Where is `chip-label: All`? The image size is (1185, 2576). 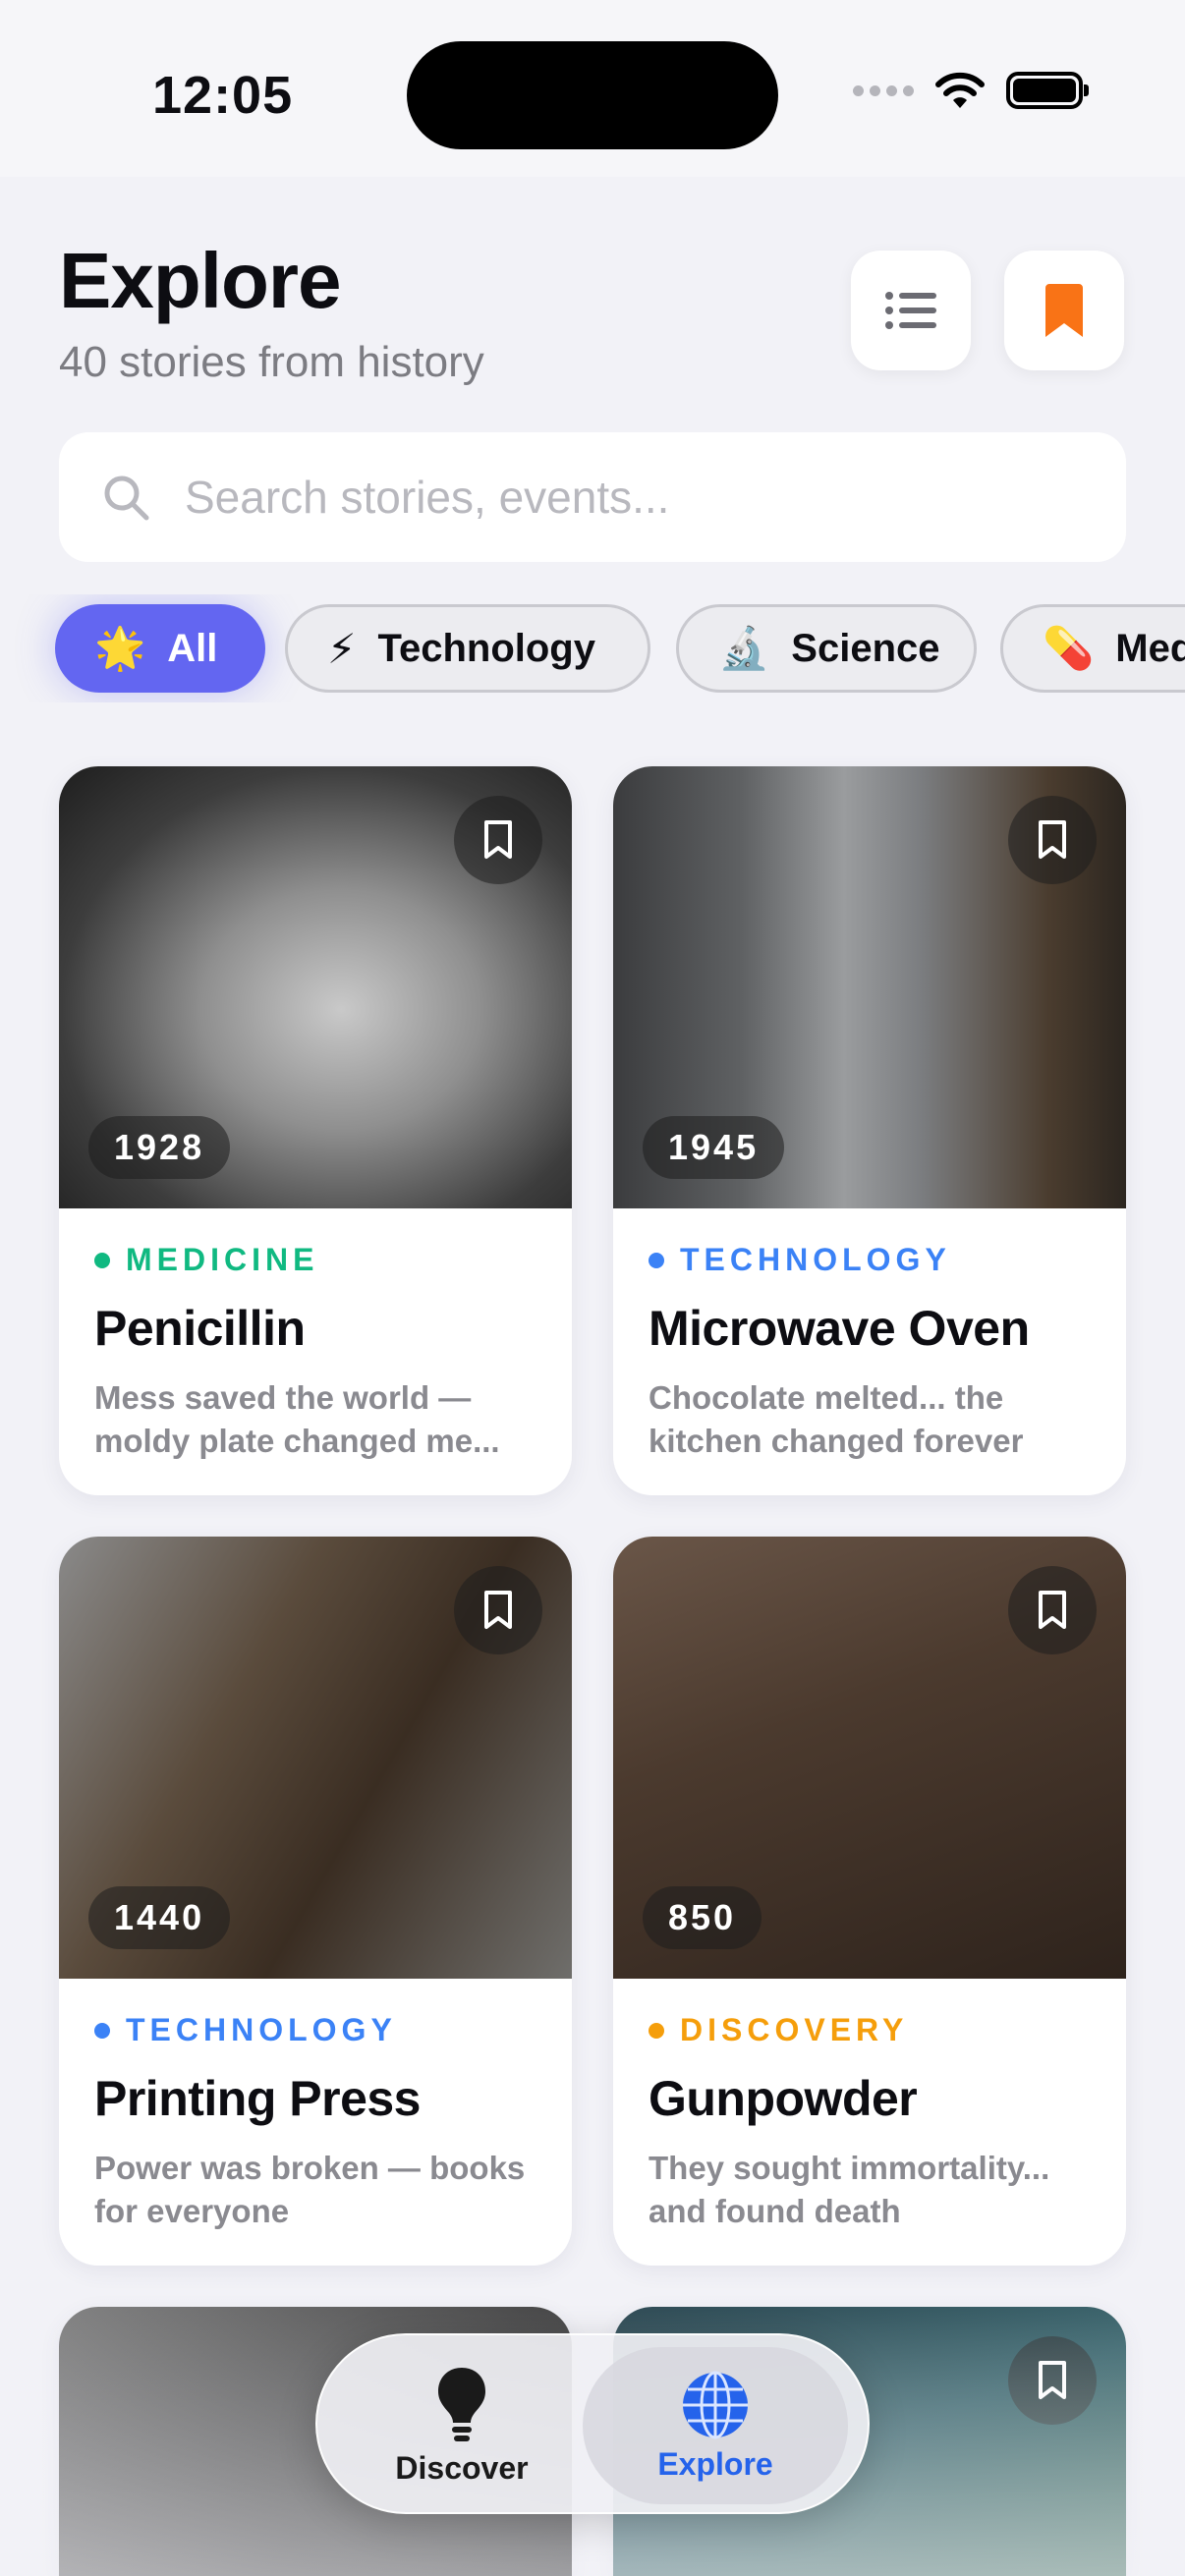
chip-label: All is located at coordinates (193, 648).